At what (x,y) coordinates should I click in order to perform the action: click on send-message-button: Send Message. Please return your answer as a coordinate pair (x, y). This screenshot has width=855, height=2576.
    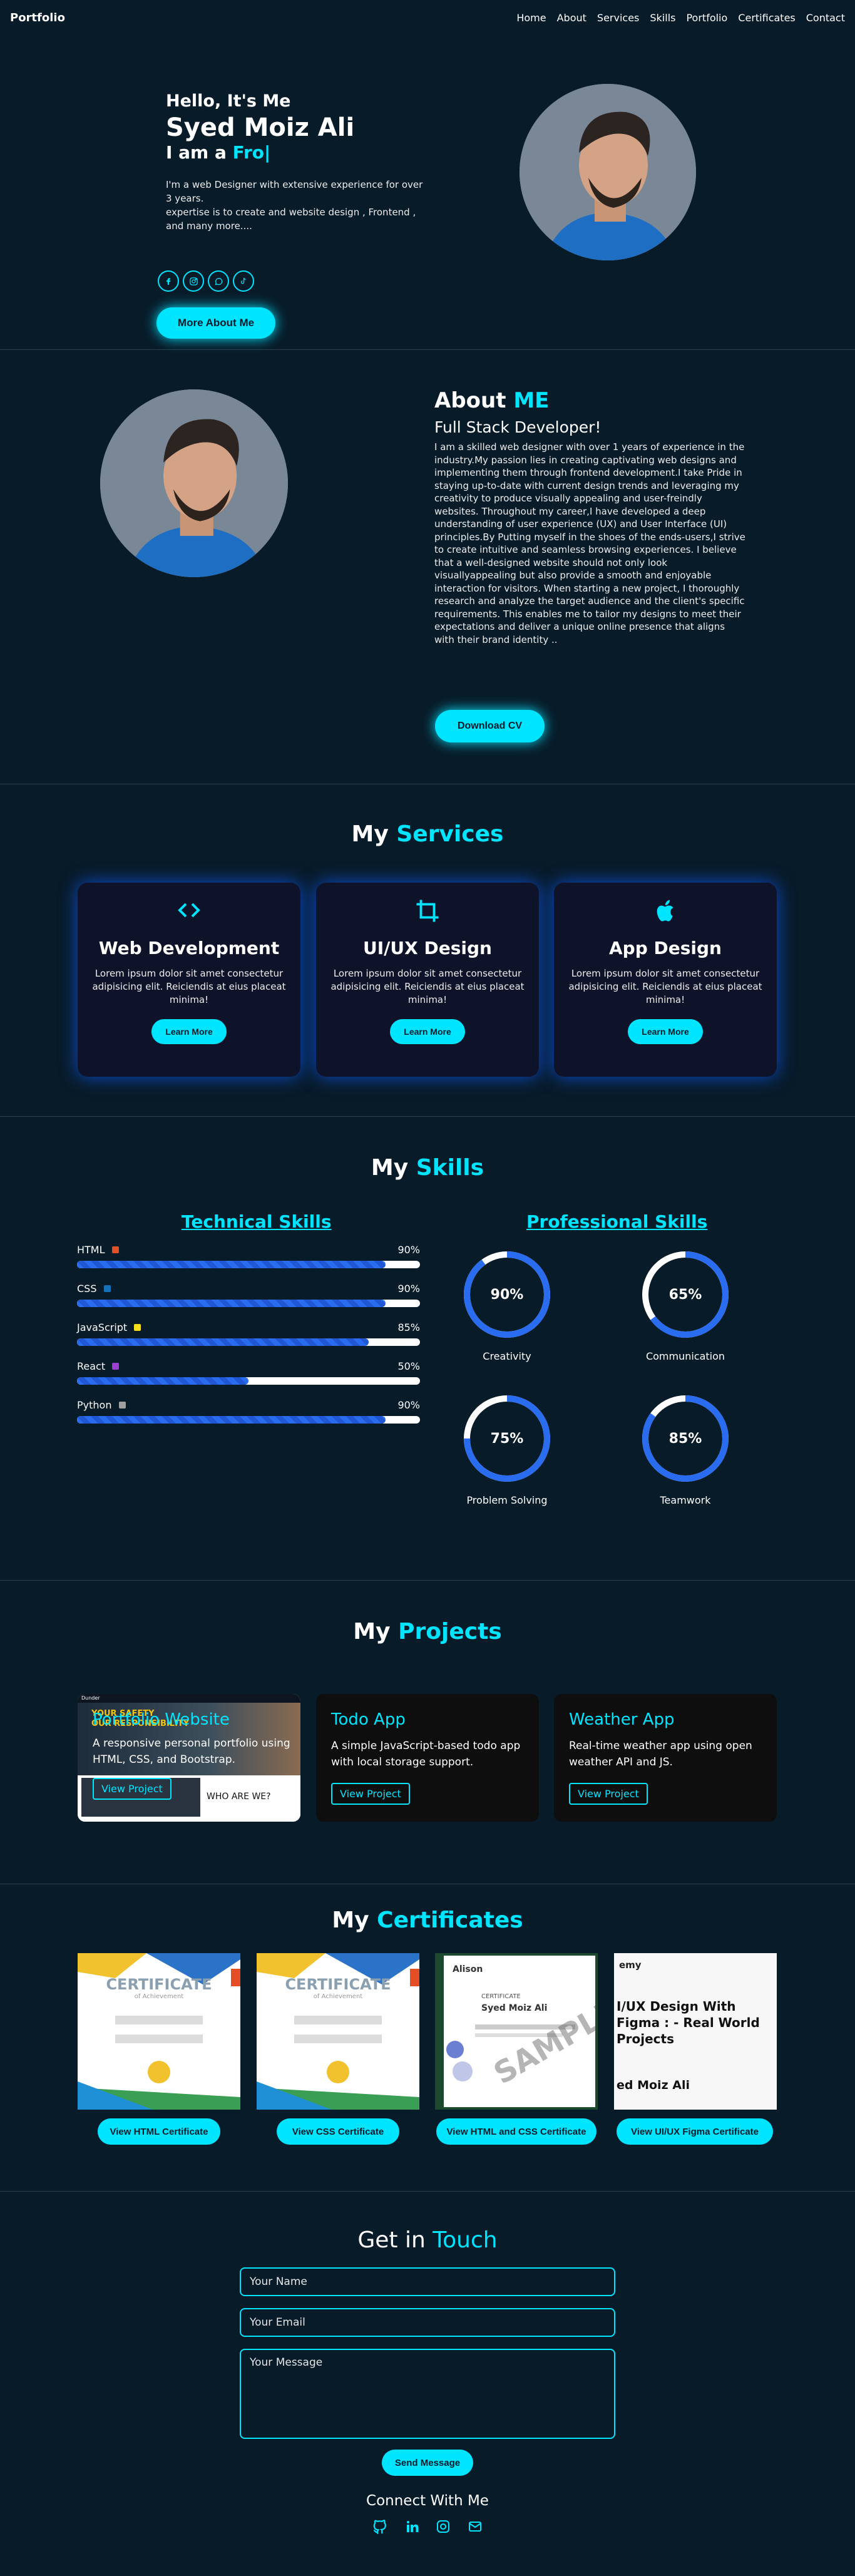
    Looking at the image, I should click on (427, 2463).